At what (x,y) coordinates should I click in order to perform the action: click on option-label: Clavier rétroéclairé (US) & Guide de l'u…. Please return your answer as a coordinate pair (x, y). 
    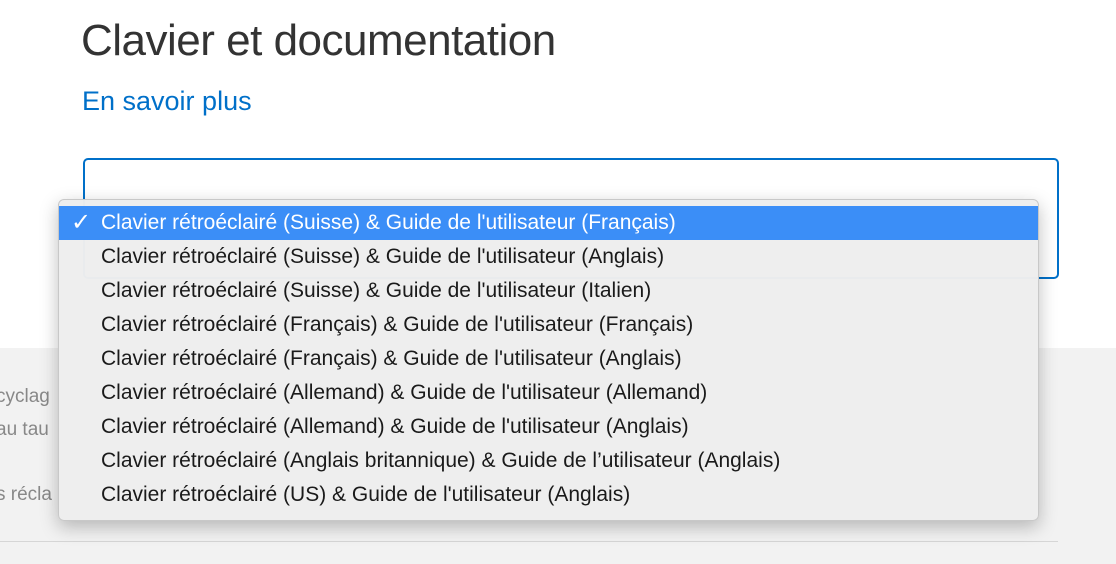
    Looking at the image, I should click on (366, 494).